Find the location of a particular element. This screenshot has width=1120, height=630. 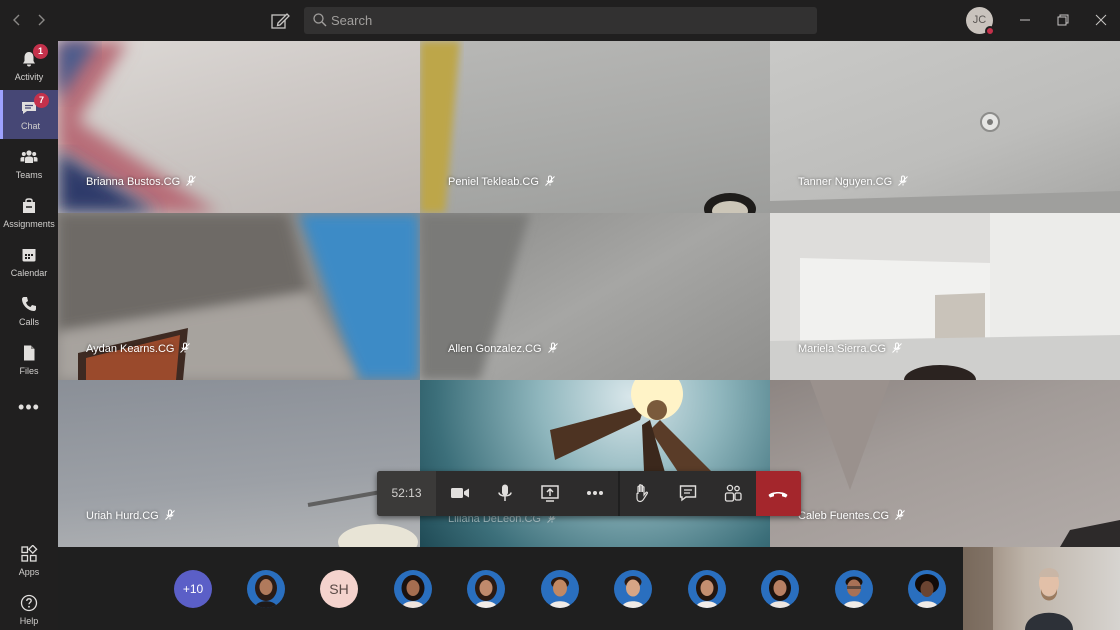

rail-item-chat: 7 Chat is located at coordinates (29, 114).